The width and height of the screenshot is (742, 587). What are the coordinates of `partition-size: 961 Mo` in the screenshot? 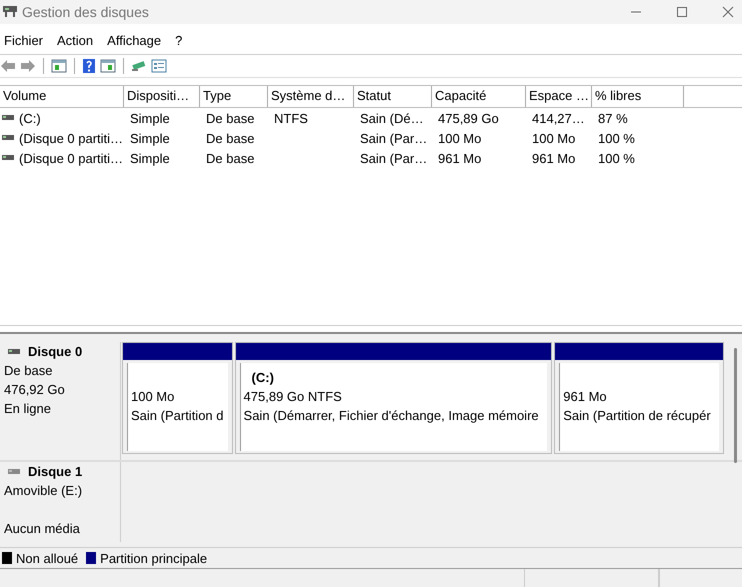 It's located at (585, 397).